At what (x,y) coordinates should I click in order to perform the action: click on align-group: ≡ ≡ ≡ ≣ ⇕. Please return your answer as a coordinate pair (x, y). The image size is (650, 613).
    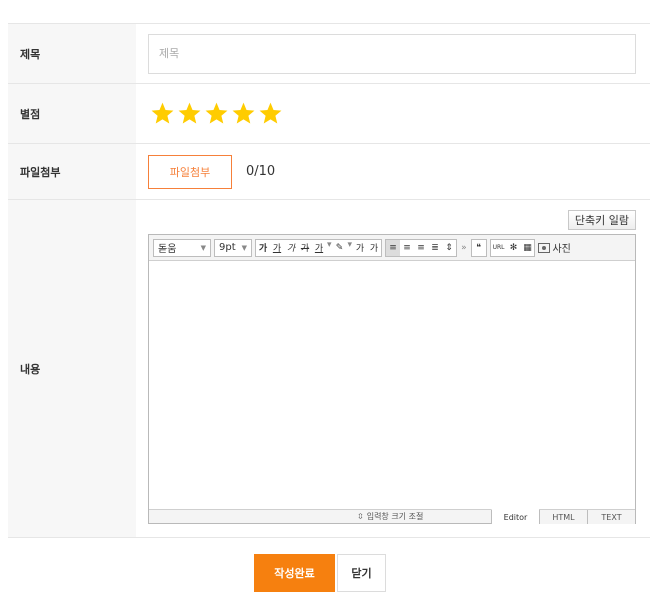
    Looking at the image, I should click on (421, 247).